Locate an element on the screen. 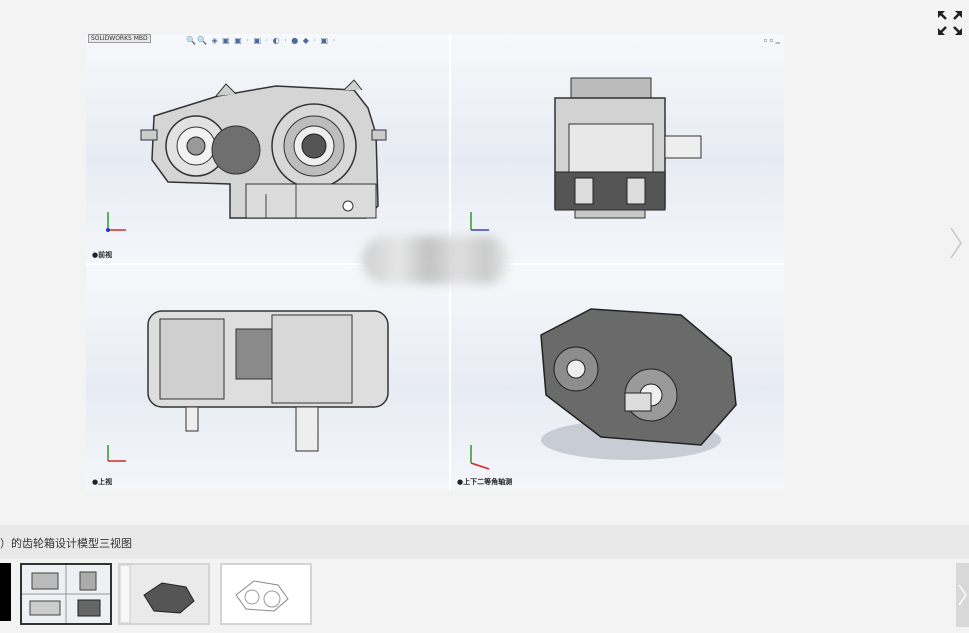  thumbnail-wireframe-3d-image is located at coordinates (261, 594).